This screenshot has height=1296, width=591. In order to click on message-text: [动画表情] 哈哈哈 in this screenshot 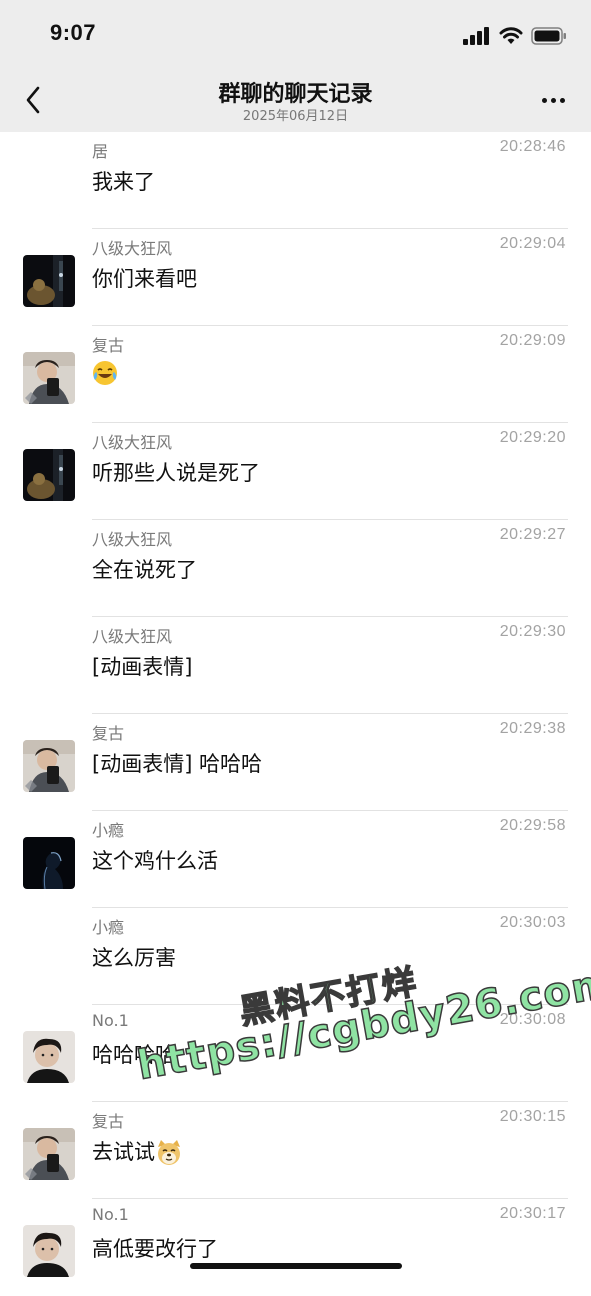, I will do `click(177, 763)`.